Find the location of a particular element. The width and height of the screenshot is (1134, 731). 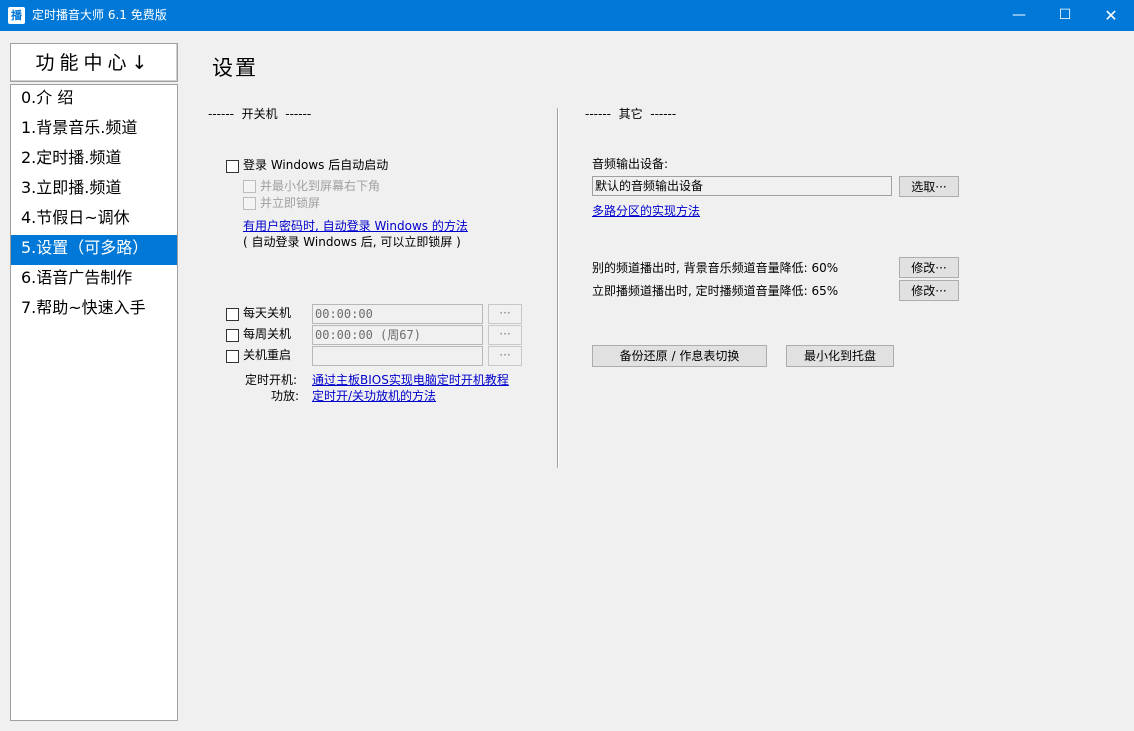

bios-power-on-link: 通过主板BIOS实现电脑定时开机教程 is located at coordinates (410, 380).